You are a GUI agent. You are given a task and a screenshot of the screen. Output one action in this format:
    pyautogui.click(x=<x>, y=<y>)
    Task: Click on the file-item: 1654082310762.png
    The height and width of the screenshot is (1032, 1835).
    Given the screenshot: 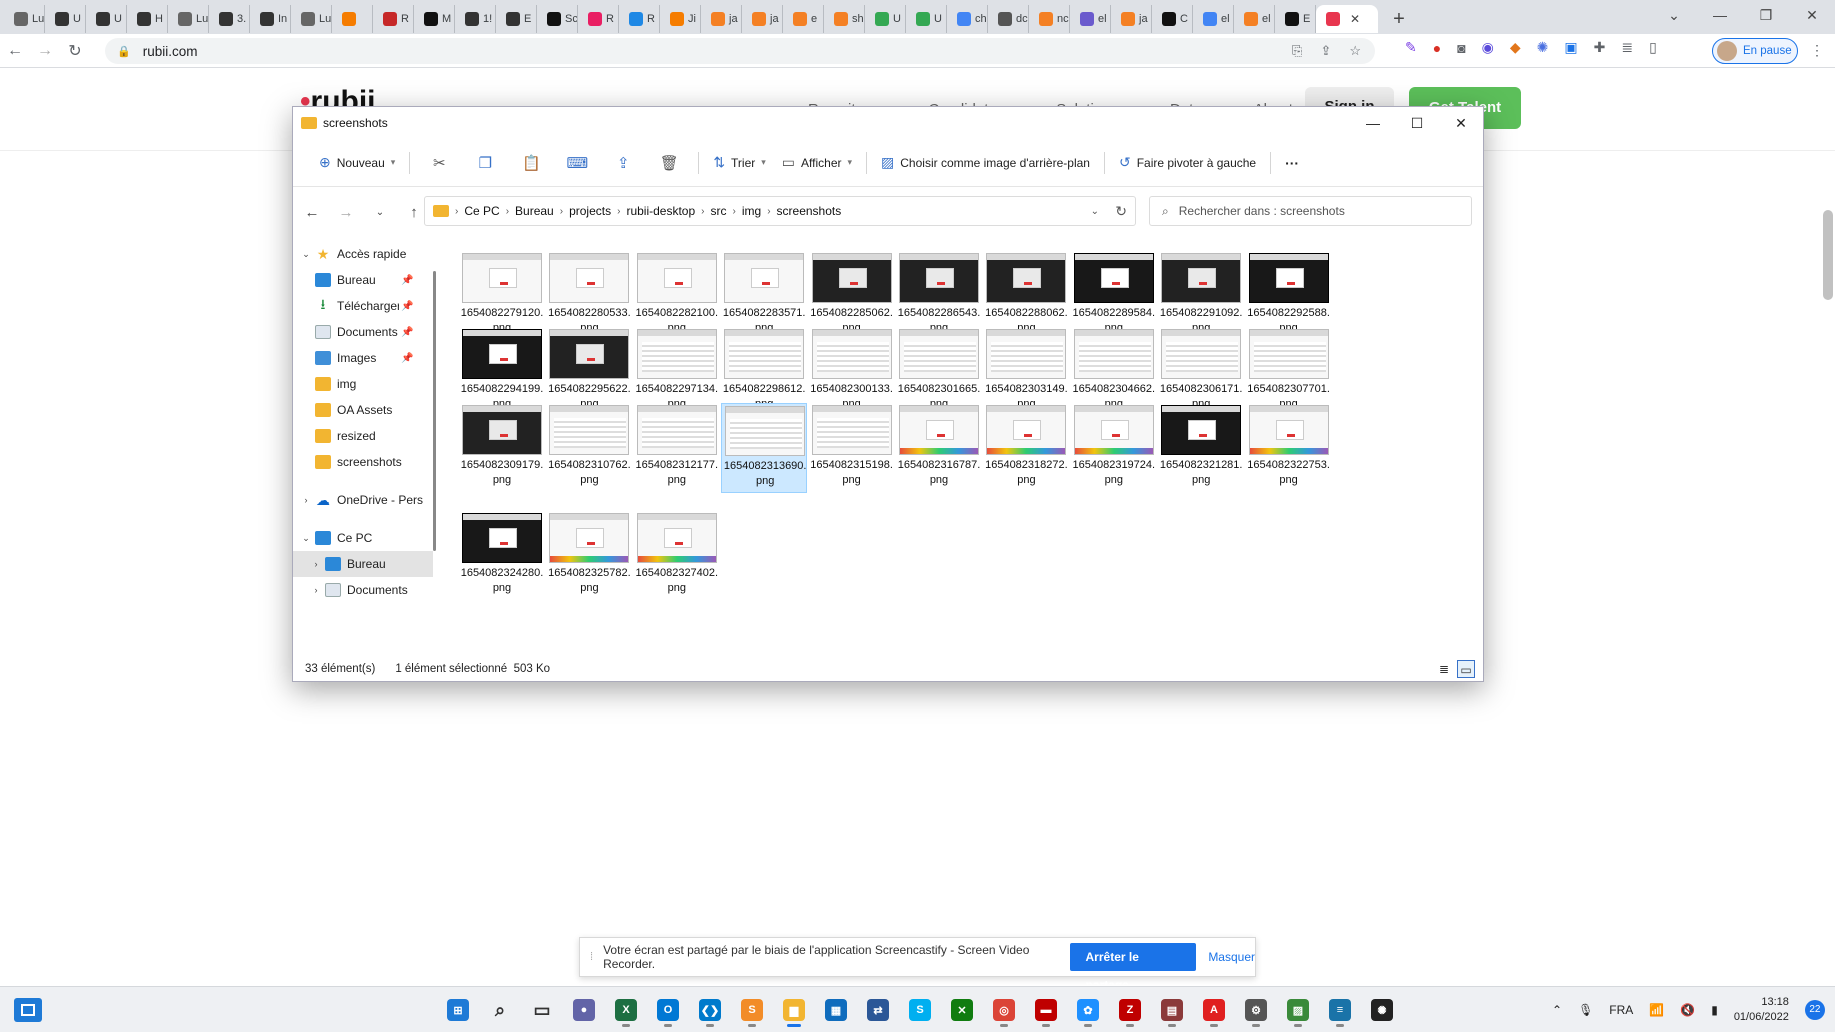 What is the action you would take?
    pyautogui.click(x=589, y=448)
    